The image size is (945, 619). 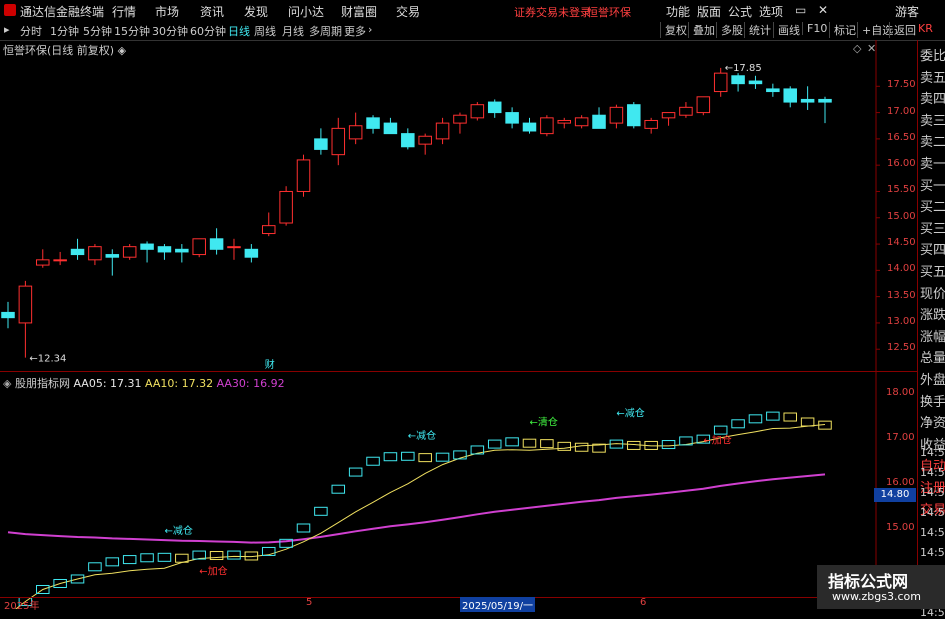 What do you see at coordinates (208, 31) in the screenshot?
I see `period-60min: 60分钟` at bounding box center [208, 31].